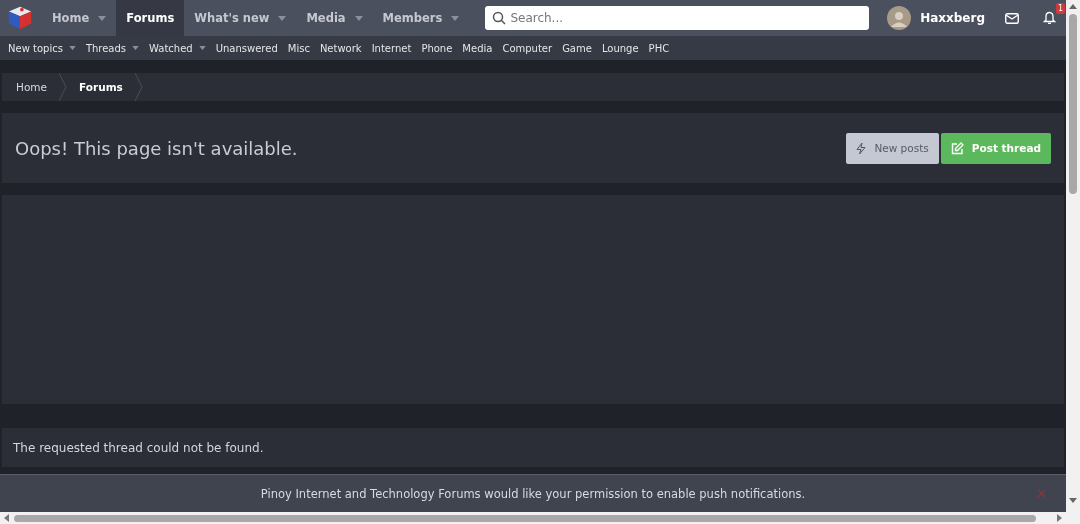 The height and width of the screenshot is (524, 1080). I want to click on subnav-link: Misc, so click(298, 48).